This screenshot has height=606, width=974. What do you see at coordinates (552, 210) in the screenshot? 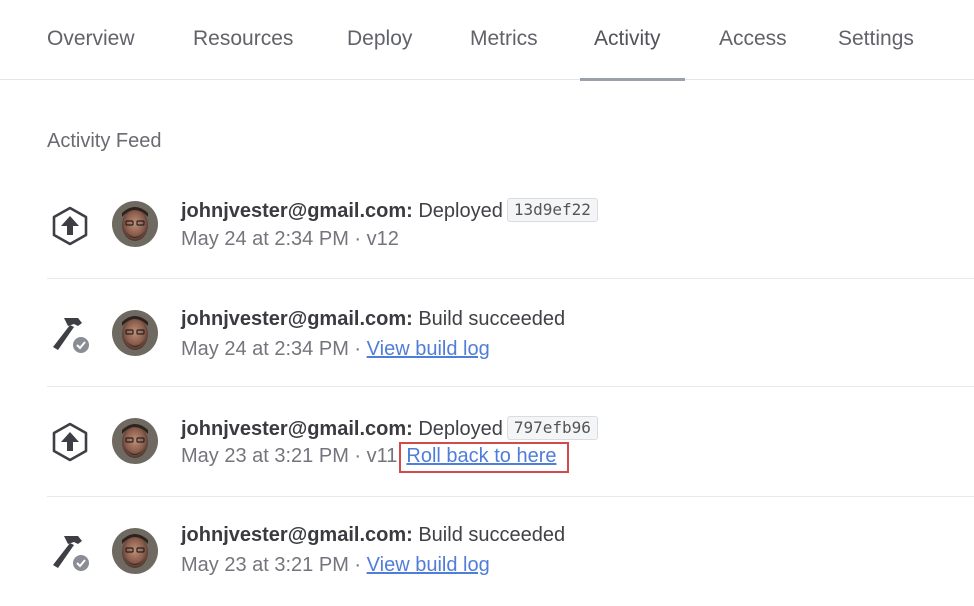
I see `commit-sha: 13d9ef22` at bounding box center [552, 210].